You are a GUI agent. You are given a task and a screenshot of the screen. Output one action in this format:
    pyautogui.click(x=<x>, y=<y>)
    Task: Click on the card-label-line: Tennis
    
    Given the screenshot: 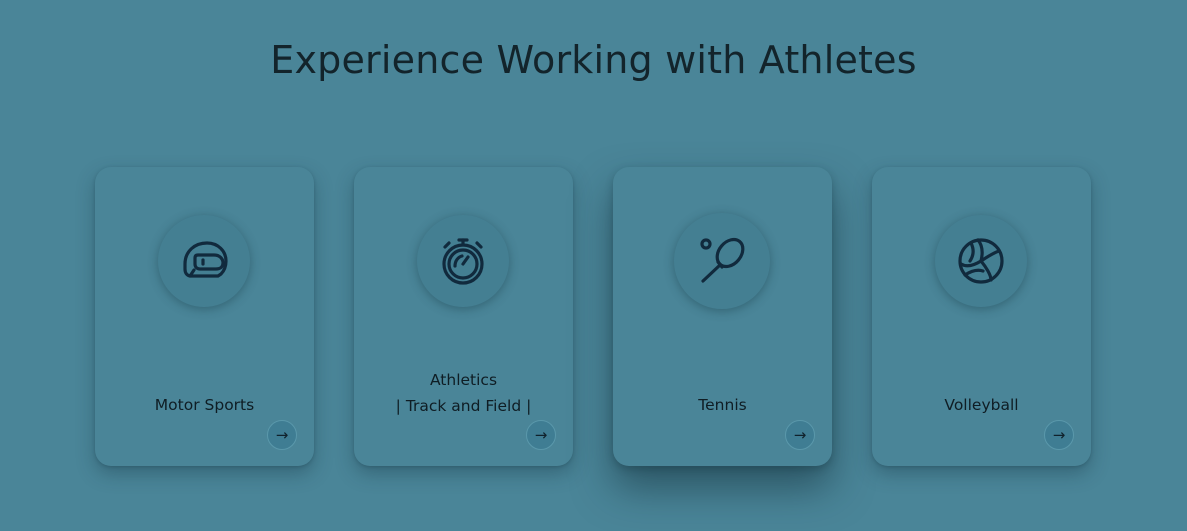 What is the action you would take?
    pyautogui.click(x=722, y=405)
    